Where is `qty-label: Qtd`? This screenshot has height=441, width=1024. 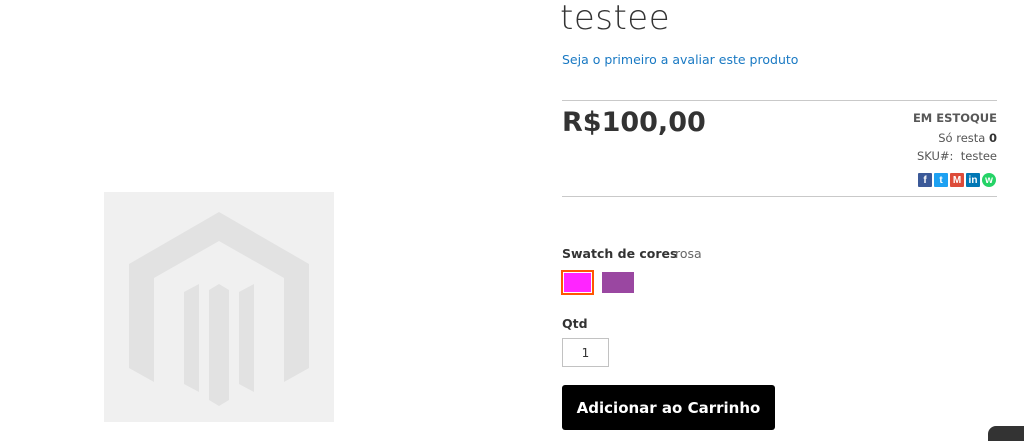 qty-label: Qtd is located at coordinates (575, 323).